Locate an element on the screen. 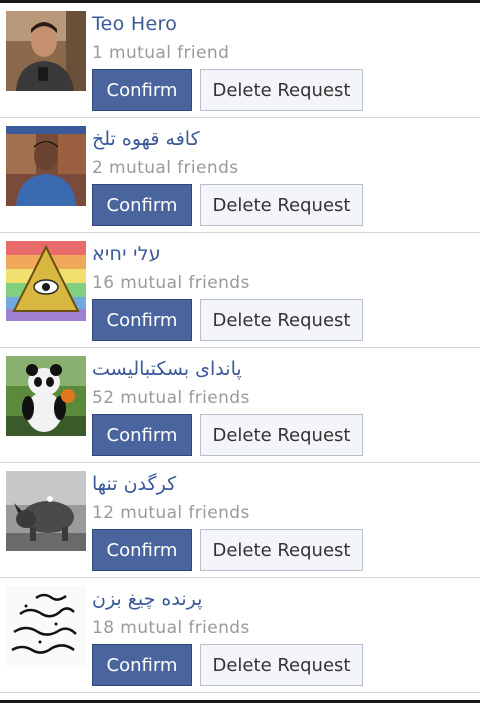 This screenshot has height=703, width=480. friend-name: پرنده چیغ بزن is located at coordinates (147, 599).